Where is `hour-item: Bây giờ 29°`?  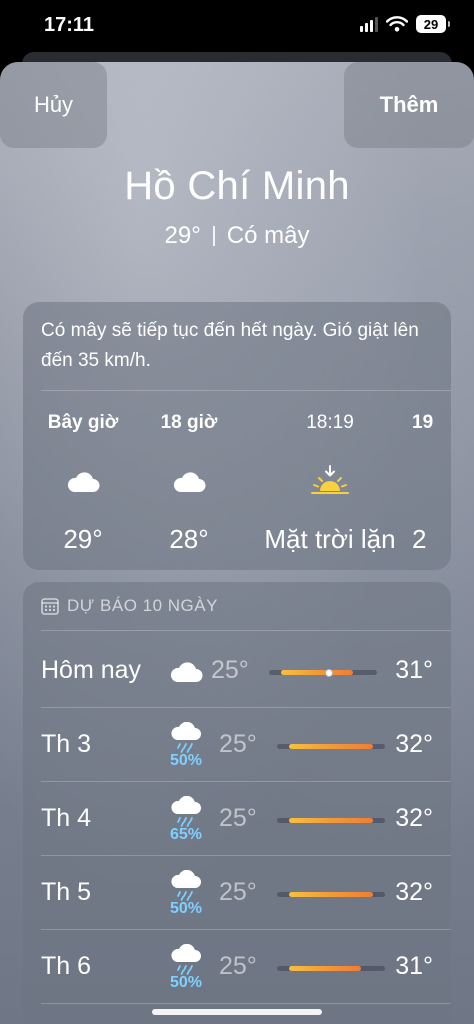 hour-item: Bây giờ 29° is located at coordinates (83, 483).